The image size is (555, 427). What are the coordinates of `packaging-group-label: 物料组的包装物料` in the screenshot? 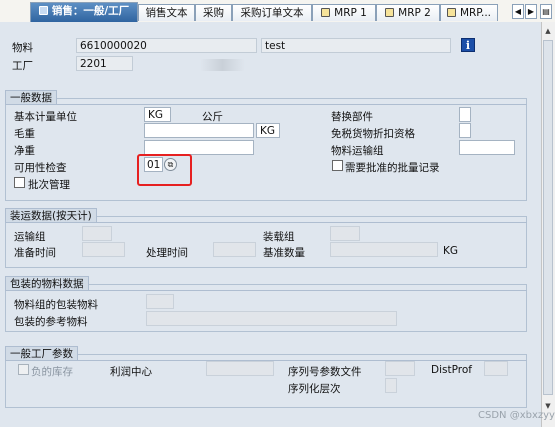 It's located at (56, 305).